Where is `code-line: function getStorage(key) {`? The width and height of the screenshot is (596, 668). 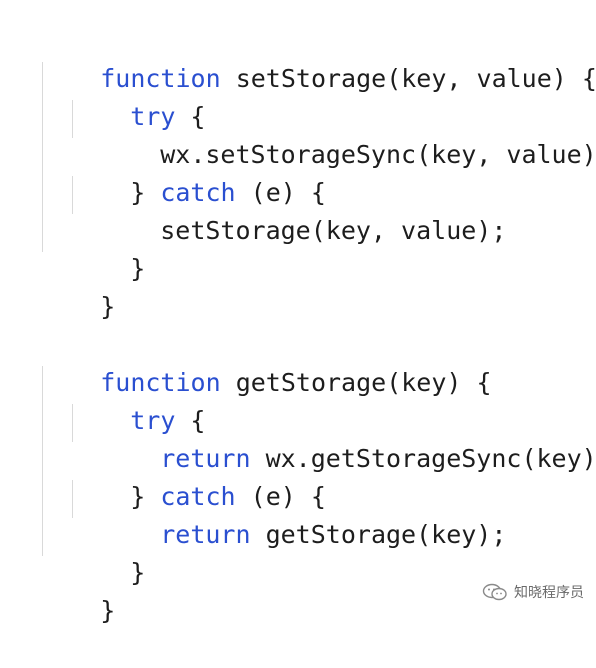 code-line: function getStorage(key) { is located at coordinates (265, 361).